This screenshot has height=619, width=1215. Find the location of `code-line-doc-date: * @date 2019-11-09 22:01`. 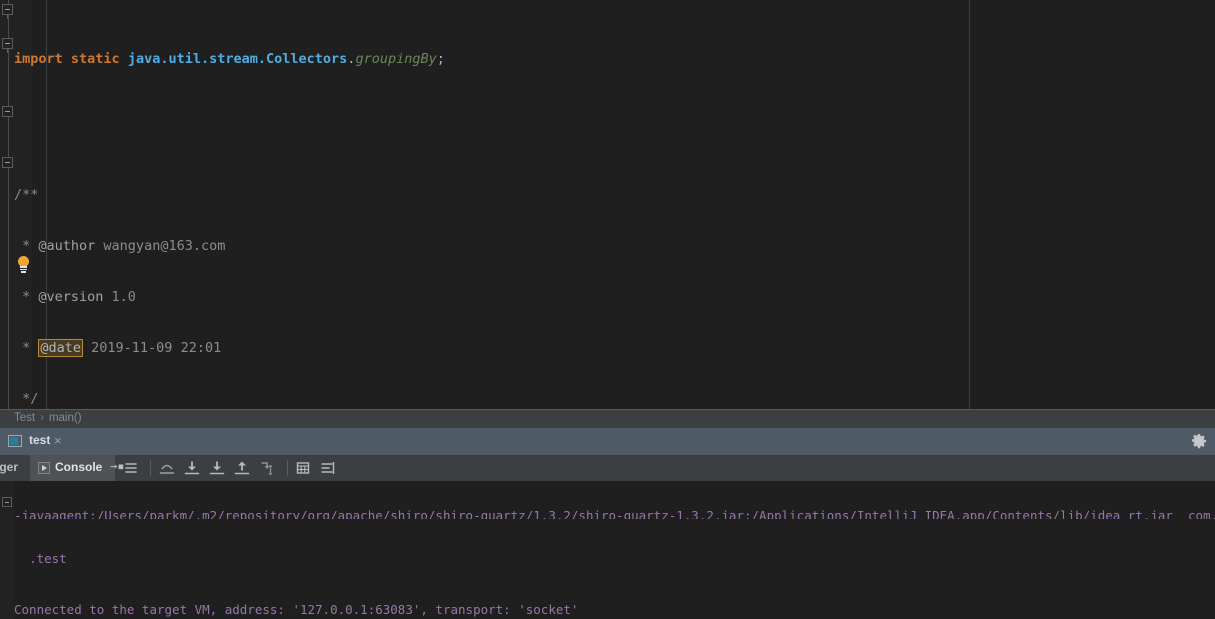

code-line-doc-date: * @date 2019-11-09 22:01 is located at coordinates (607, 348).